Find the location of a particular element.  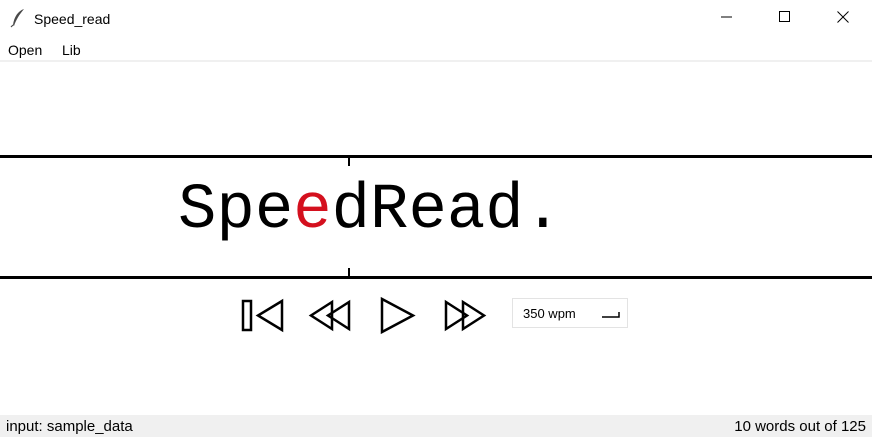

rewind-icon is located at coordinates (330, 316).